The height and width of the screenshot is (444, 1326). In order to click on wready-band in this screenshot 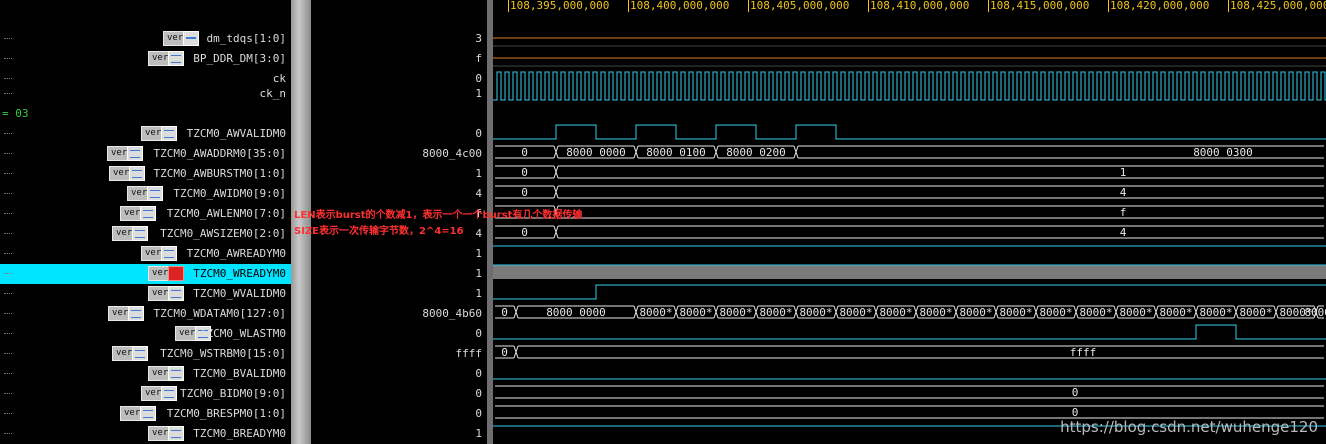, I will do `click(909, 272)`.